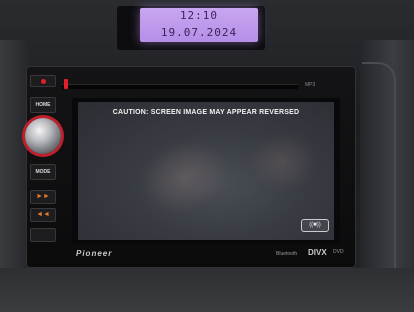  What do you see at coordinates (199, 32) in the screenshot?
I see `clock-date: 19.07.2024` at bounding box center [199, 32].